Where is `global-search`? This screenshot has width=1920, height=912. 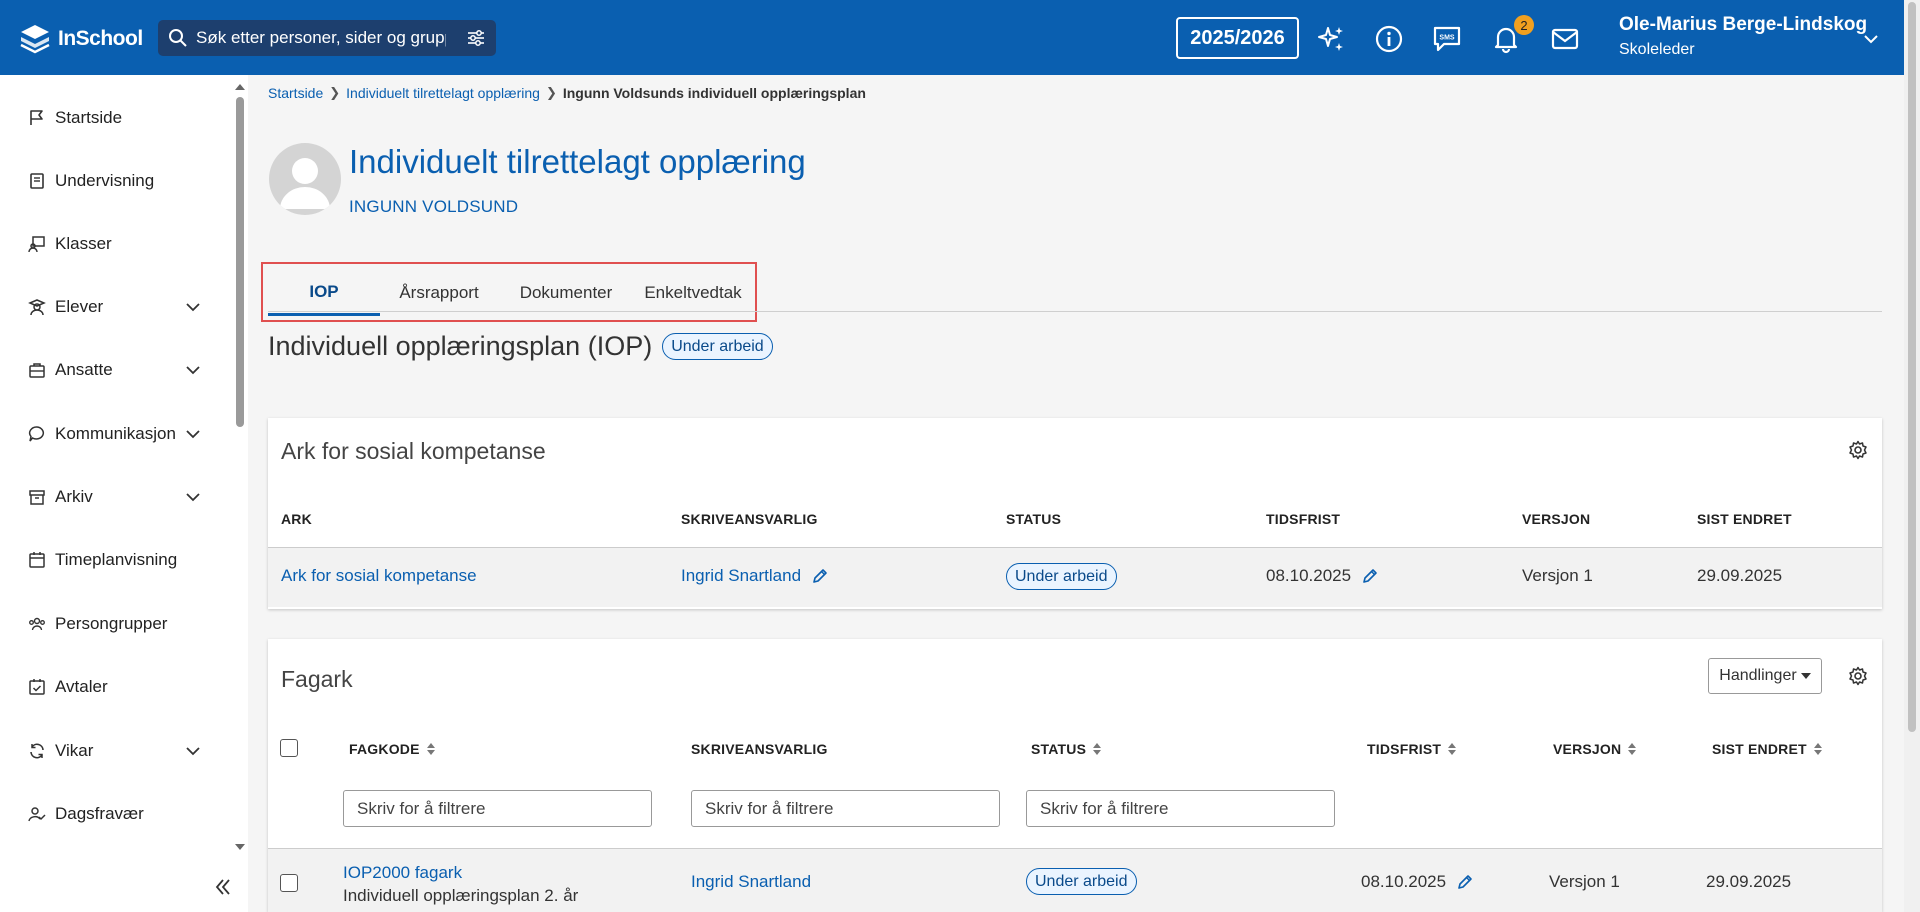
global-search is located at coordinates (327, 38).